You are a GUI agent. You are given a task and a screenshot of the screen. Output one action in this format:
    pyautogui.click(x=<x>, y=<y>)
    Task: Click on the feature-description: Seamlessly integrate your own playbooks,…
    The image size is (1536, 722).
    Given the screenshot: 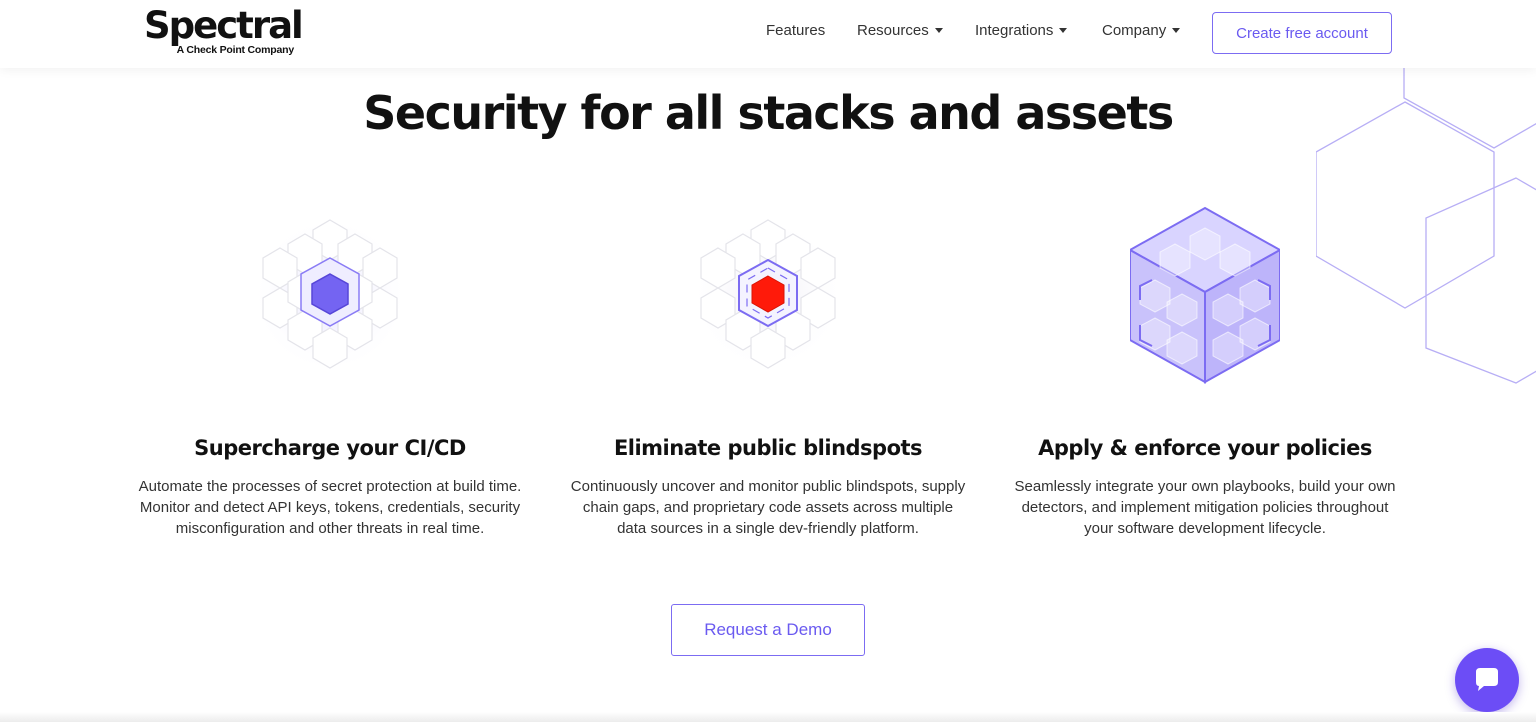 What is the action you would take?
    pyautogui.click(x=1205, y=507)
    